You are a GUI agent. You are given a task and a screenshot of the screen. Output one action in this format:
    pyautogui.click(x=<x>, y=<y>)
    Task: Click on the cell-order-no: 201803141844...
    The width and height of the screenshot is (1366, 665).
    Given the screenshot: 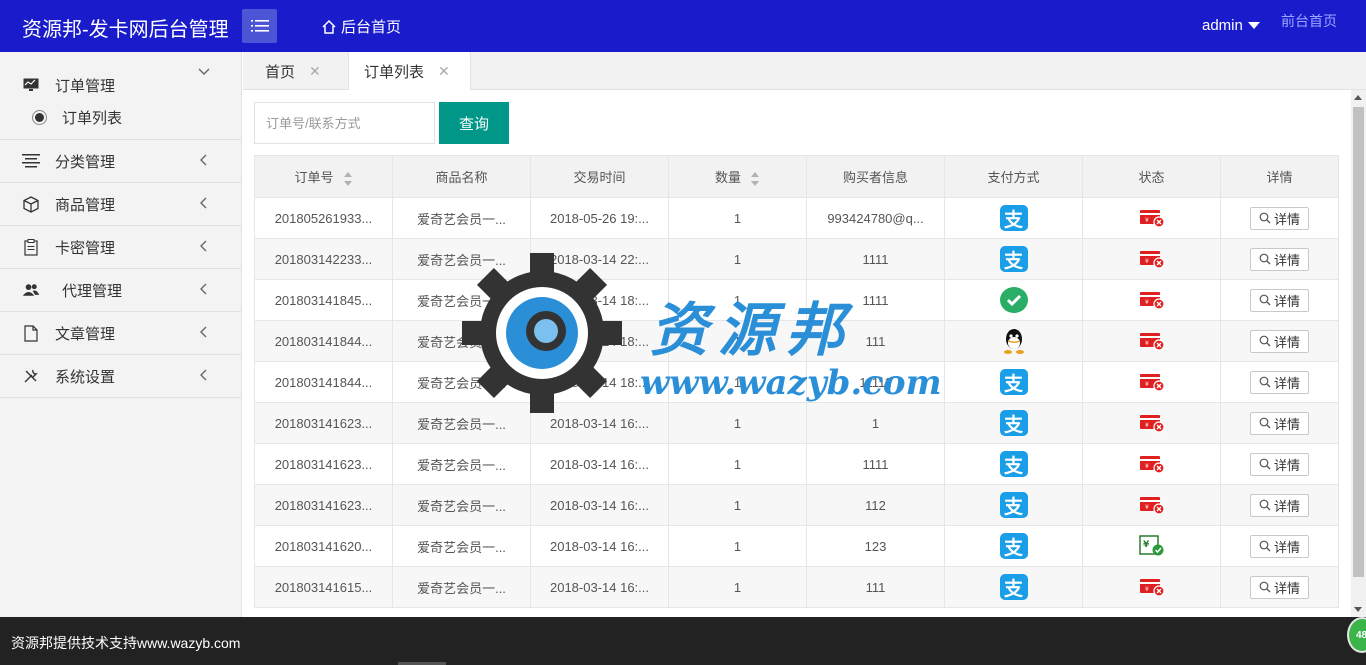 What is the action you would take?
    pyautogui.click(x=323, y=341)
    